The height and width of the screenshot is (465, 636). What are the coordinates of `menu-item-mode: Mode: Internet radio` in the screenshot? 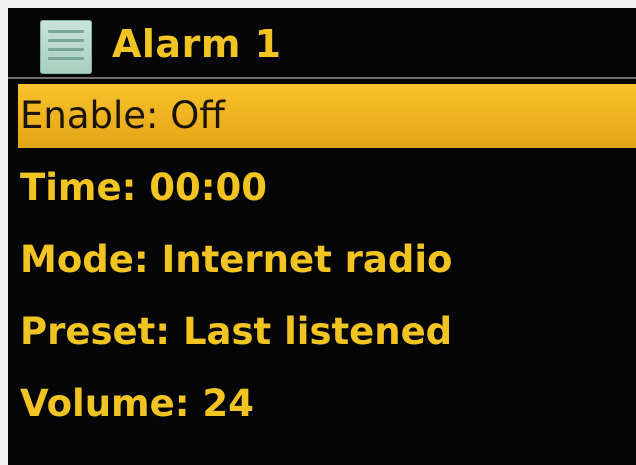 It's located at (327, 260).